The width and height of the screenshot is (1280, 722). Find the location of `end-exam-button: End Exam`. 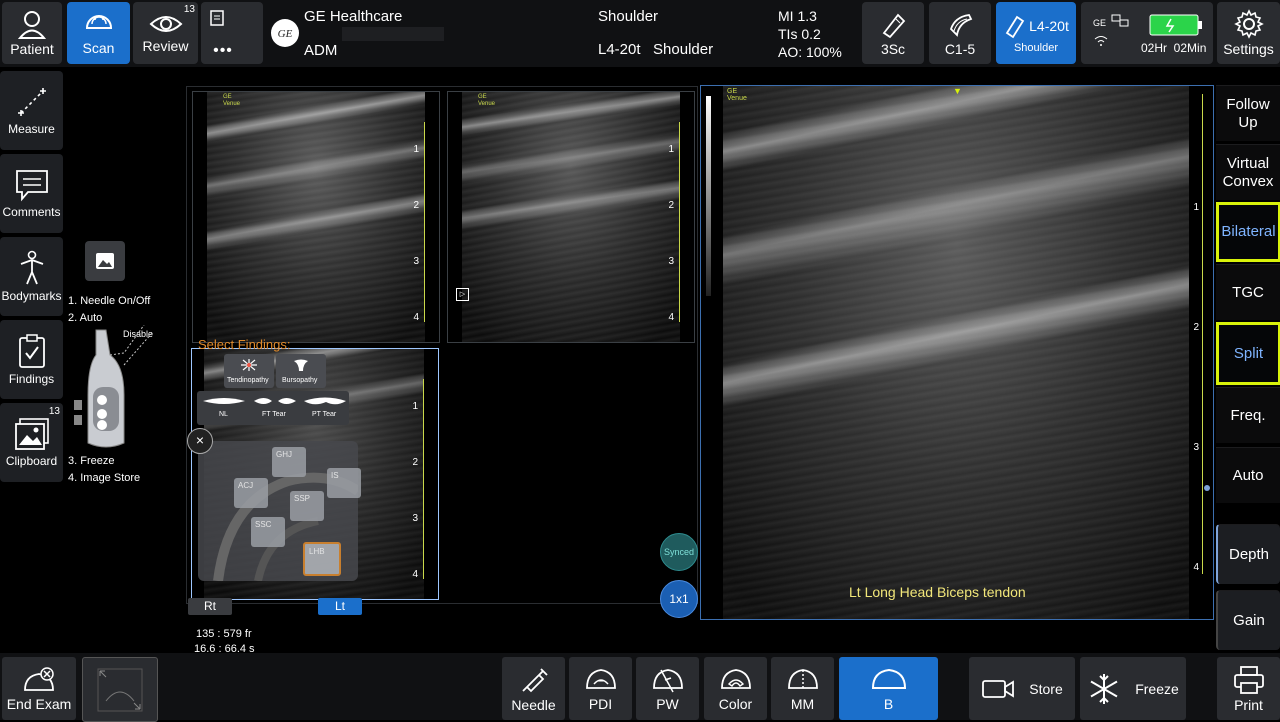

end-exam-button: End Exam is located at coordinates (39, 688).